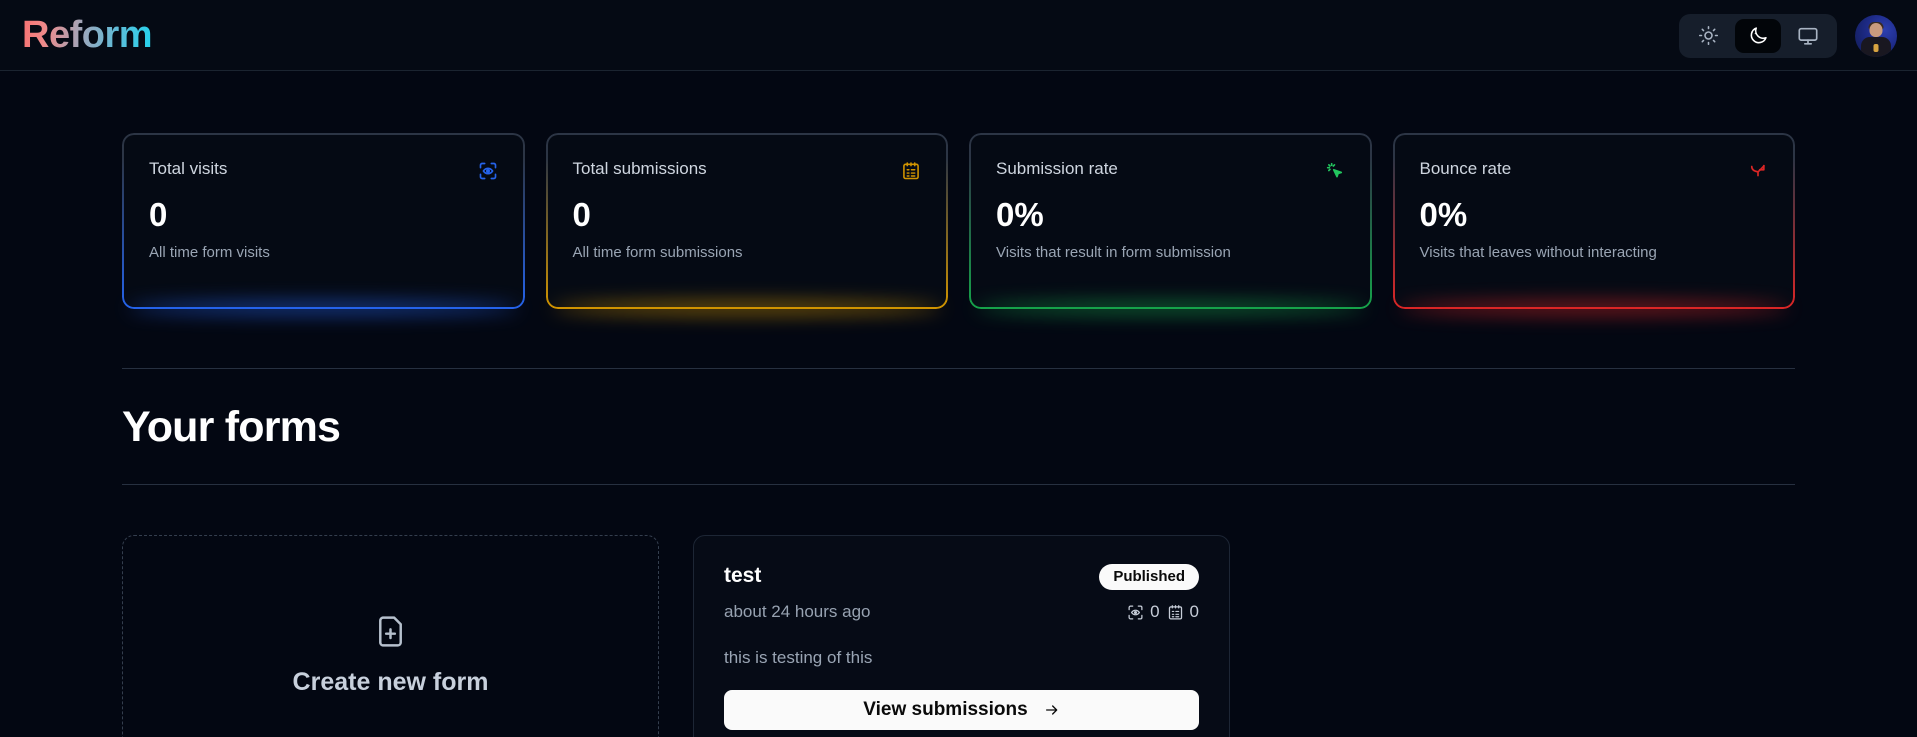  I want to click on stat-subtitle: All time form visits, so click(209, 252).